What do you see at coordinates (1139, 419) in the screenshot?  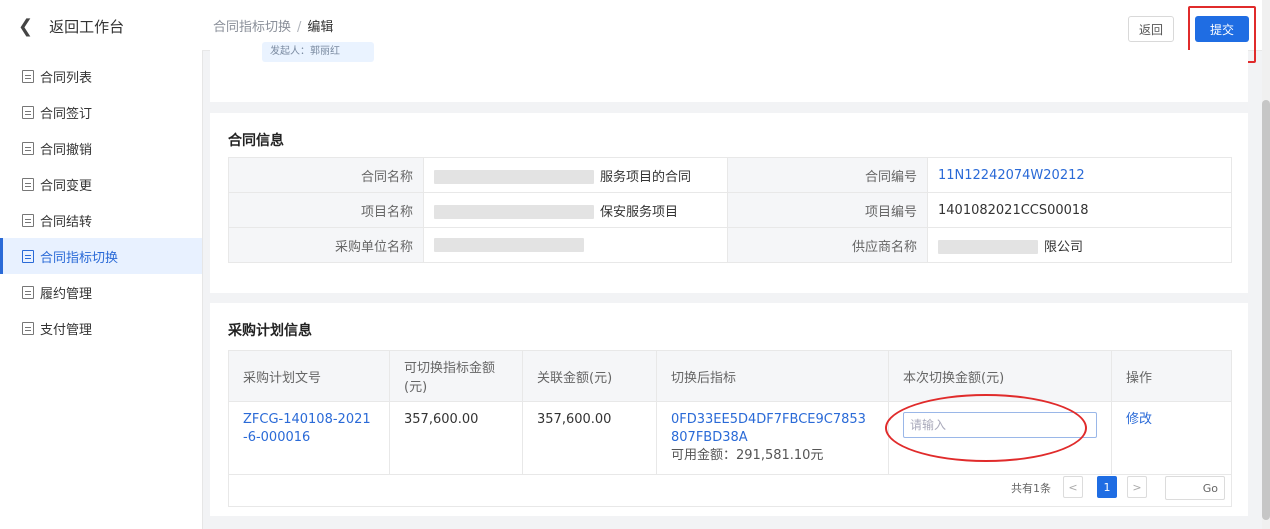 I see `edit-link: 修改` at bounding box center [1139, 419].